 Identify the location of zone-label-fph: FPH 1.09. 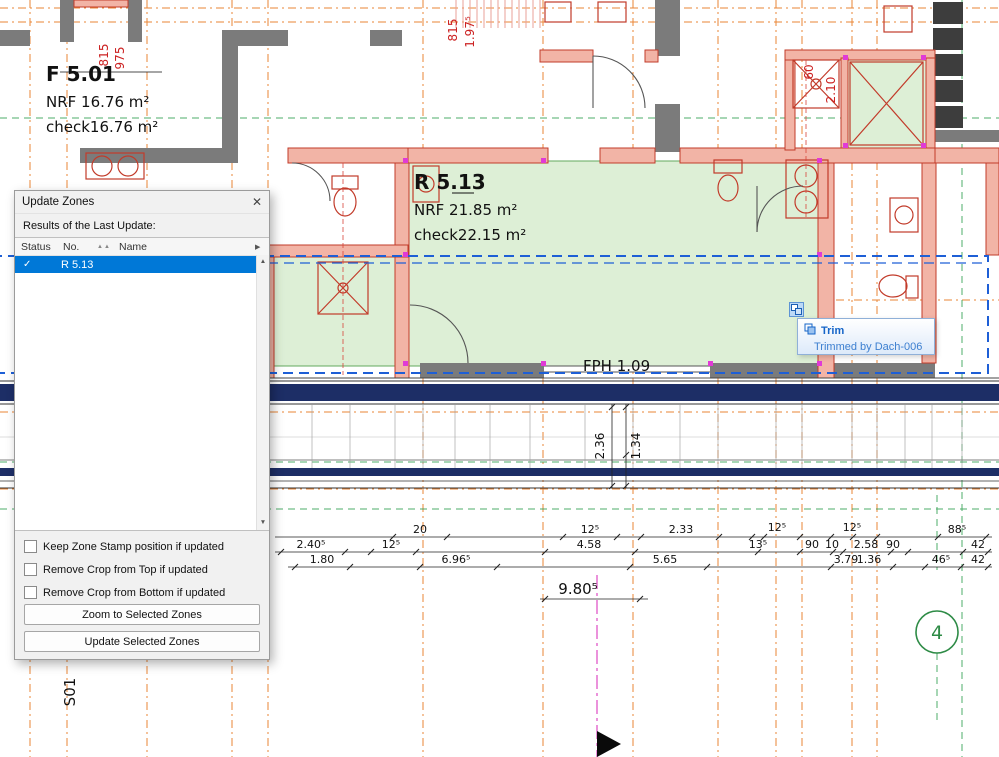
(616, 366).